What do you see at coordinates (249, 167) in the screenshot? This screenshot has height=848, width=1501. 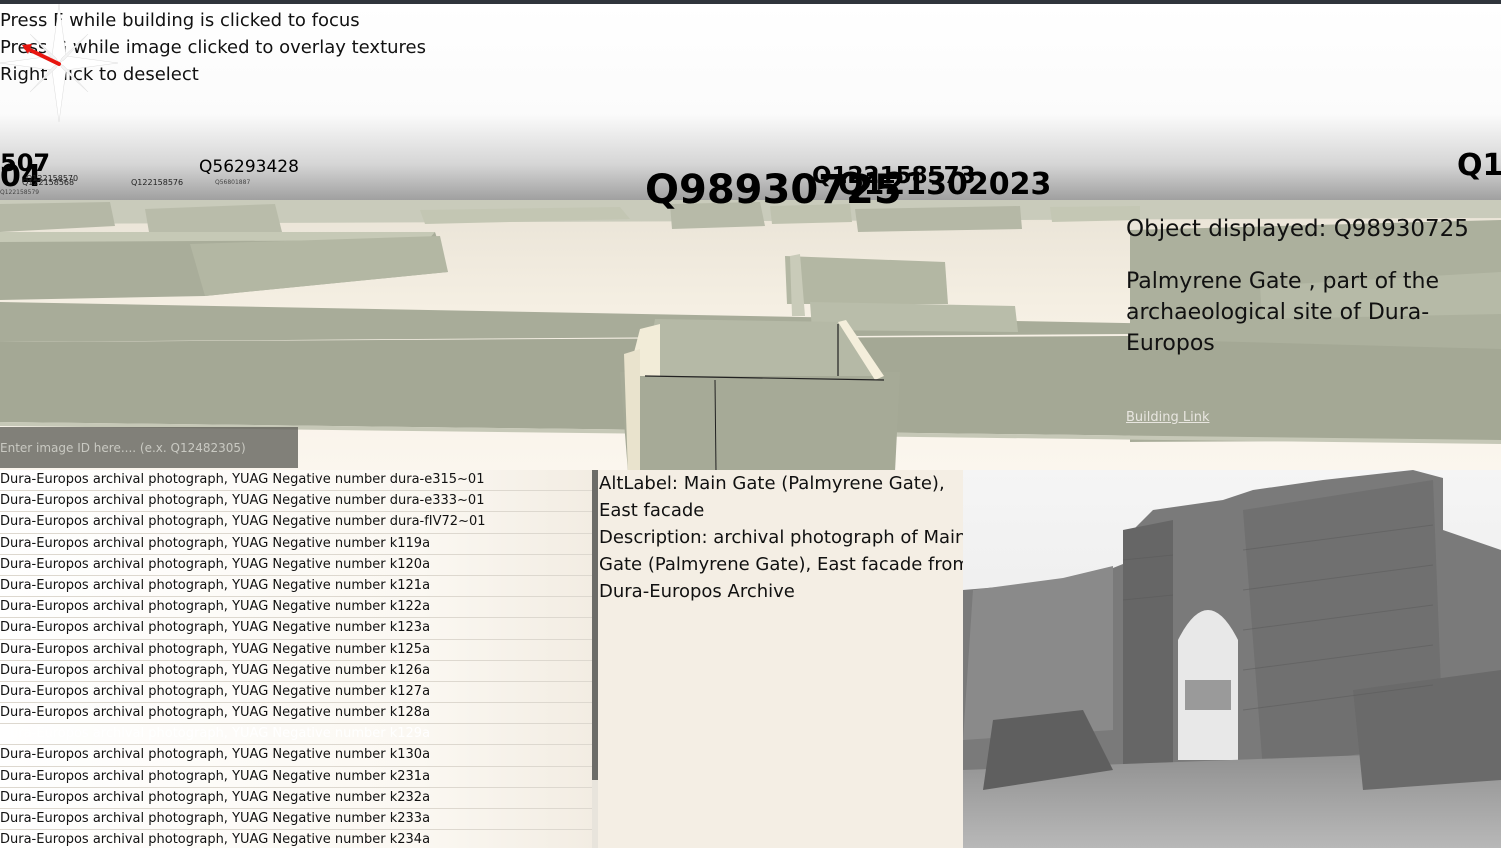 I see `building-label: Q56293428` at bounding box center [249, 167].